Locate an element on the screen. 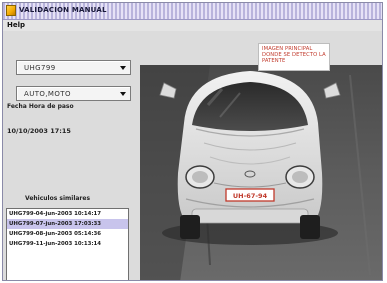  vehicle-type-dropdown-value: AUTO,MOTO is located at coordinates (47, 94).